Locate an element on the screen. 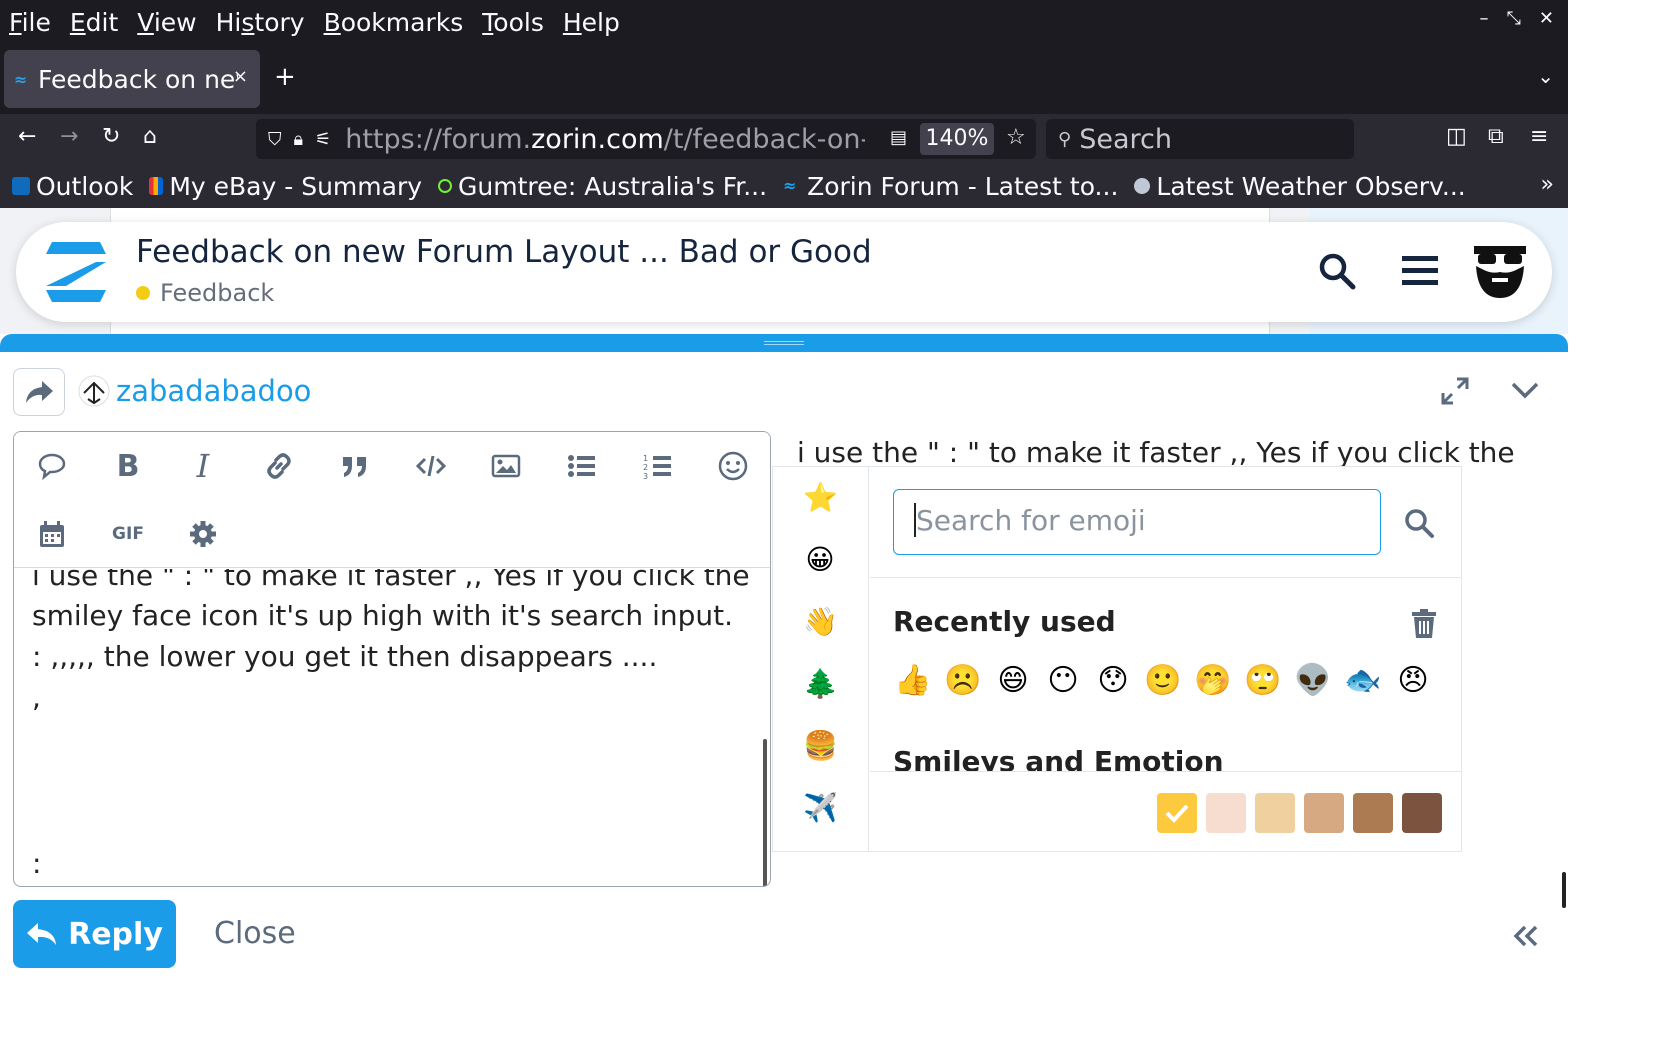 This screenshot has height=1050, width=1680. composer-resize-grip is located at coordinates (784, 343).